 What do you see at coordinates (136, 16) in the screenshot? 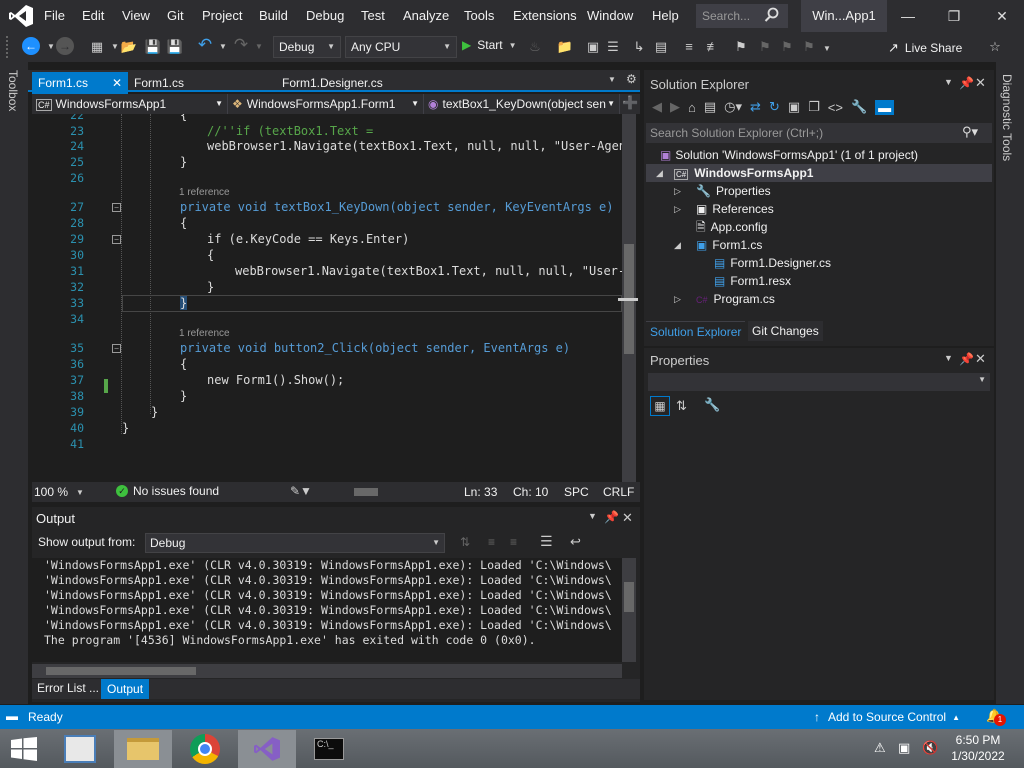
I see `menu-view: View` at bounding box center [136, 16].